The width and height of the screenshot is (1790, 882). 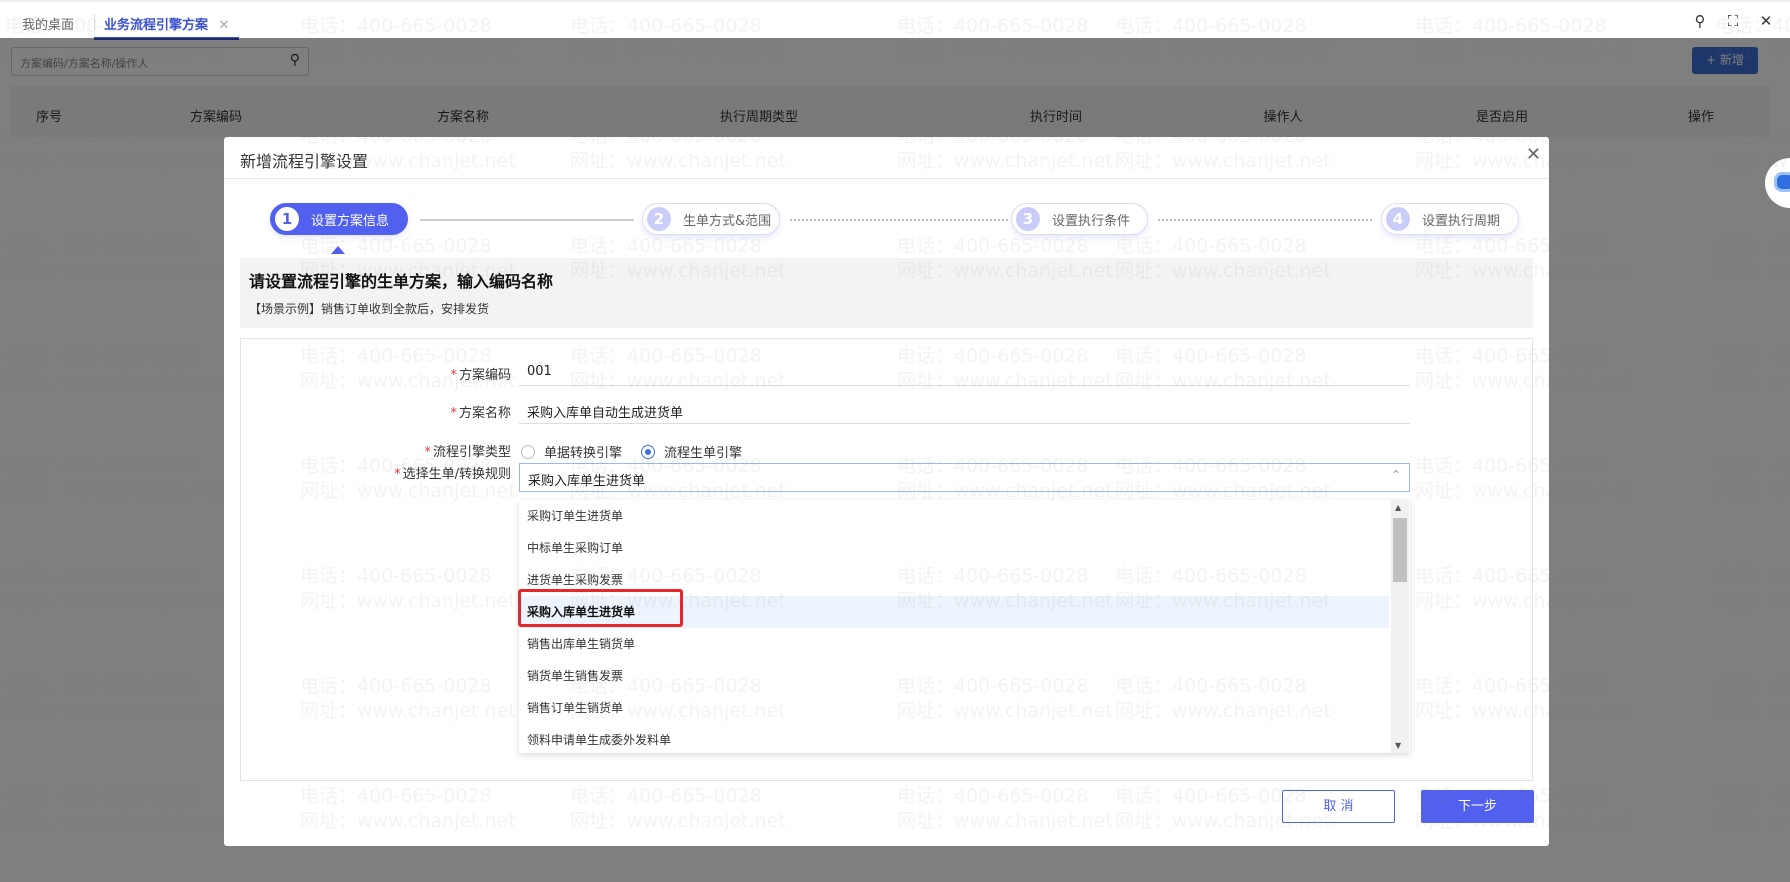 What do you see at coordinates (648, 451) in the screenshot?
I see `radio-checked-icon` at bounding box center [648, 451].